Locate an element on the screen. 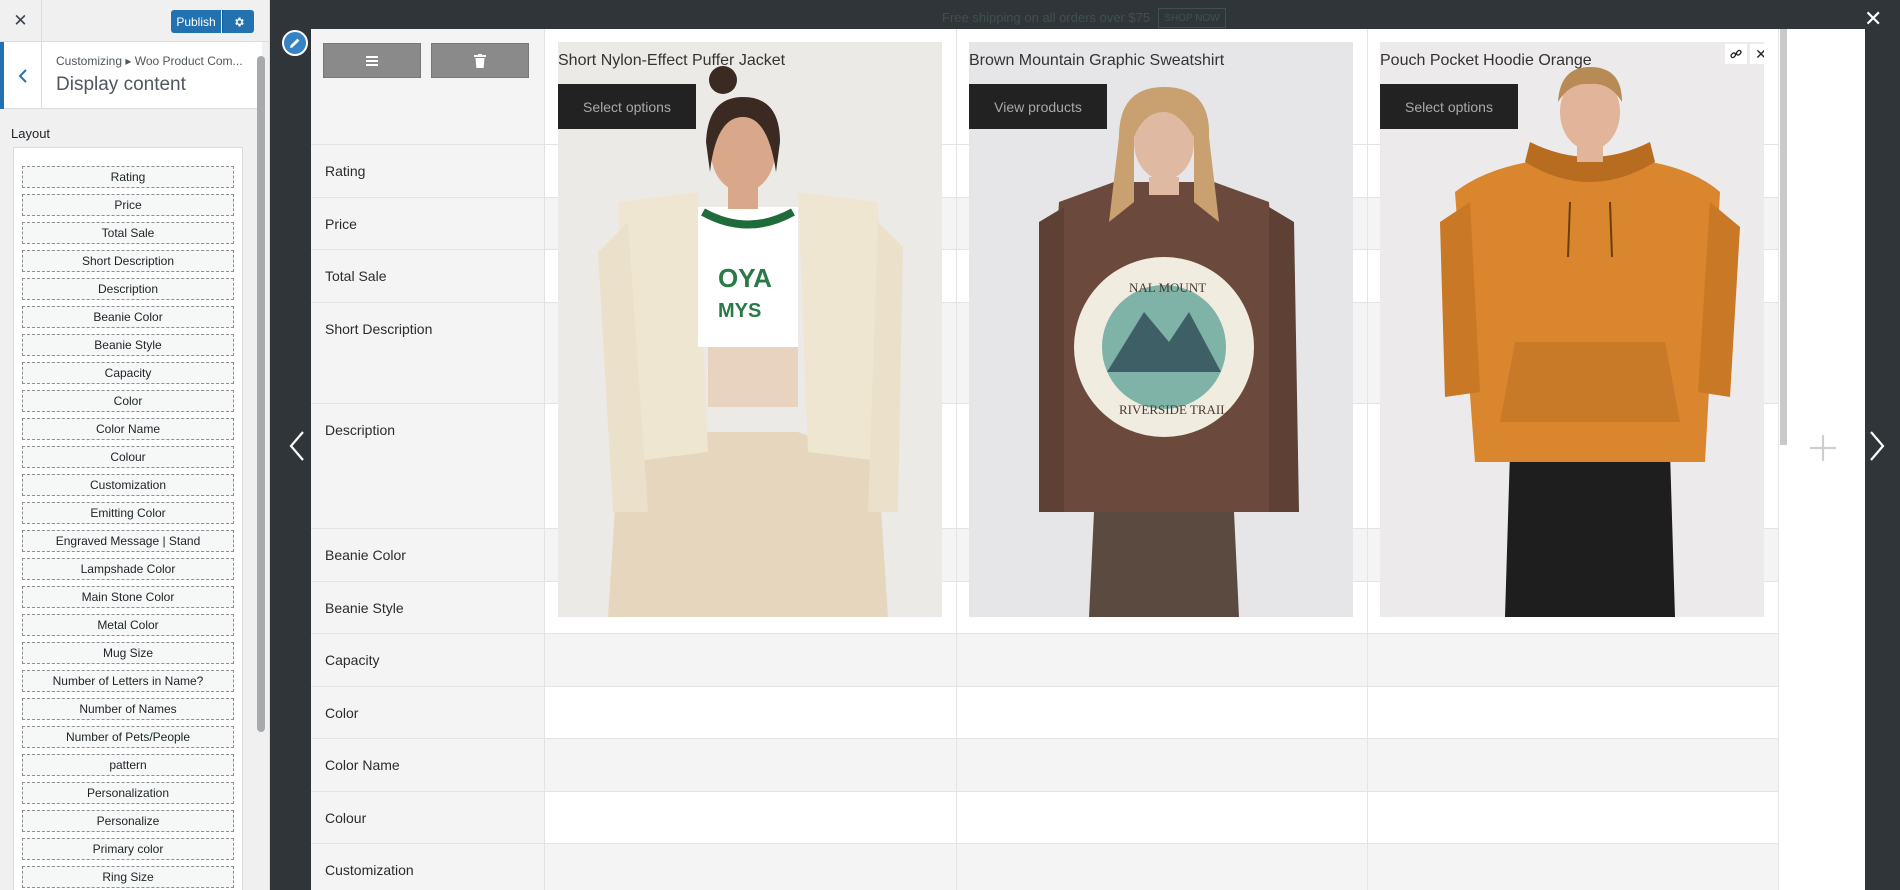 This screenshot has height=890, width=1900. product-name: Brown Mountain Graphic Sweatshirt is located at coordinates (1096, 61).